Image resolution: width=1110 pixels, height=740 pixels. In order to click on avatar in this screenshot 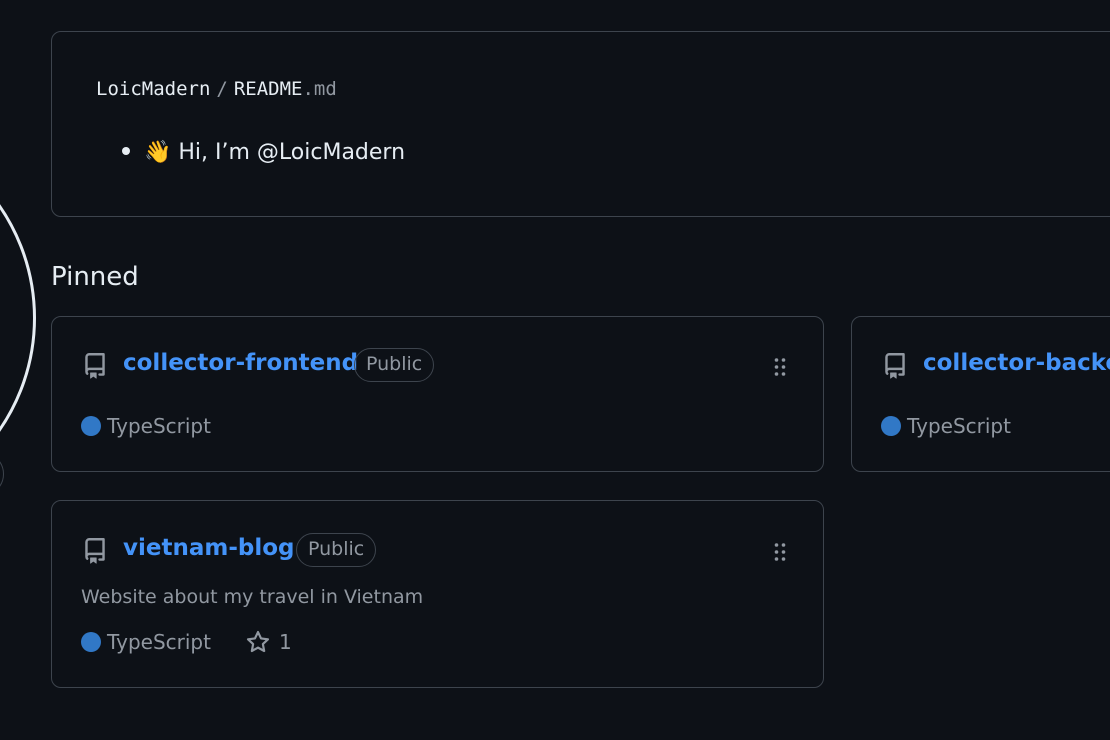, I will do `click(18, 318)`.